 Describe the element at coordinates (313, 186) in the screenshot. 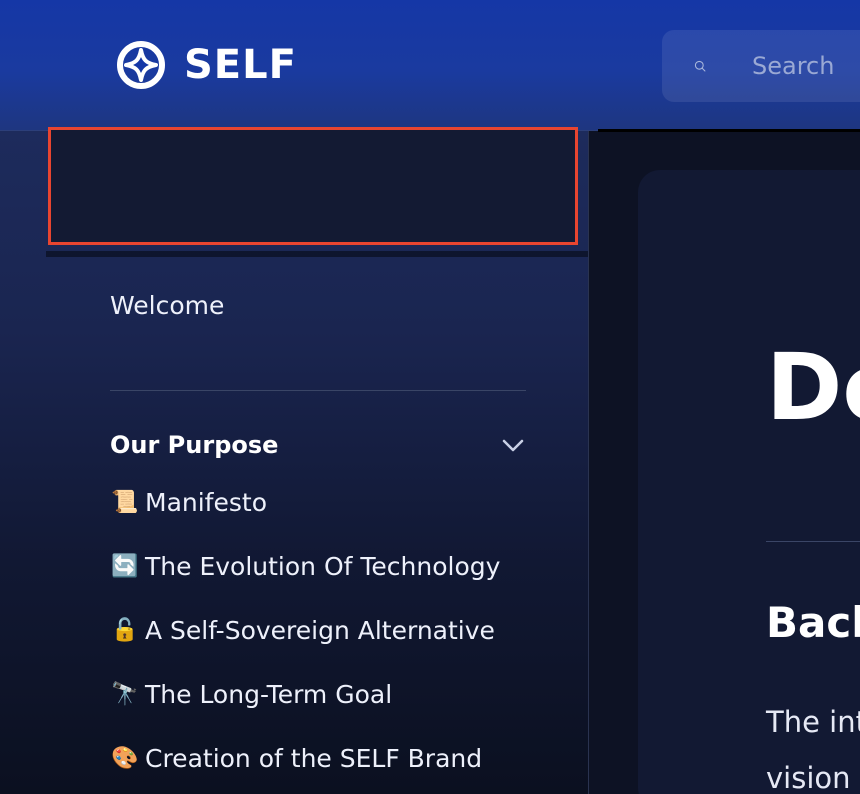

I see `highlighted-region` at that location.